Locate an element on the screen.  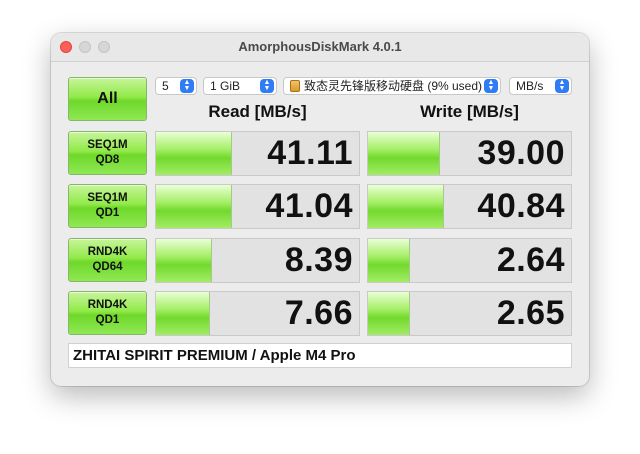
test-seq1m-qd8-button: SEQ1M QD8 is located at coordinates (107, 153).